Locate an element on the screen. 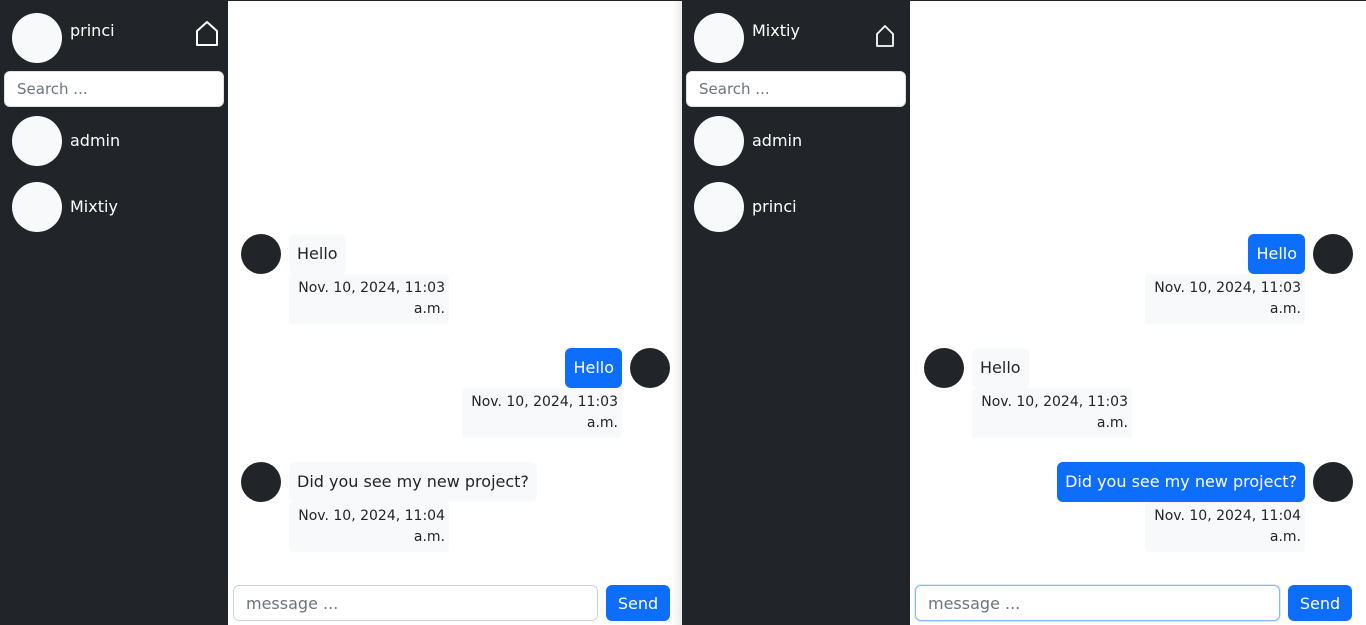  current-user-header: Mixtiy is located at coordinates (799, 38).